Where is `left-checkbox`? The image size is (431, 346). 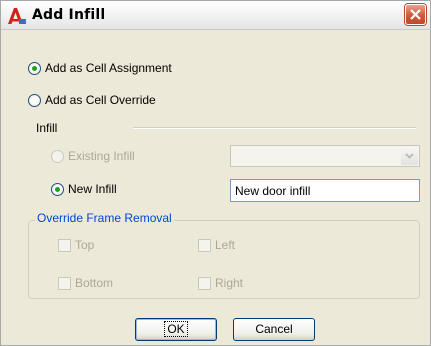 left-checkbox is located at coordinates (204, 245).